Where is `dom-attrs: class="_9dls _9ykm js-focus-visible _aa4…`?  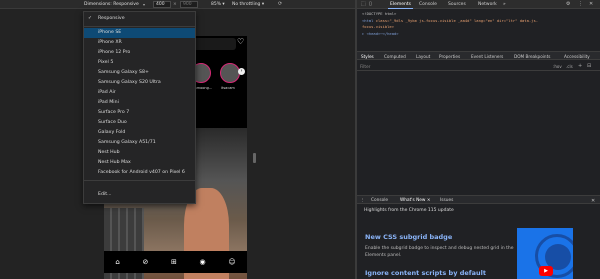
dom-attrs: class="_9dls _9ykm js-focus-visible _aa4… is located at coordinates (456, 20).